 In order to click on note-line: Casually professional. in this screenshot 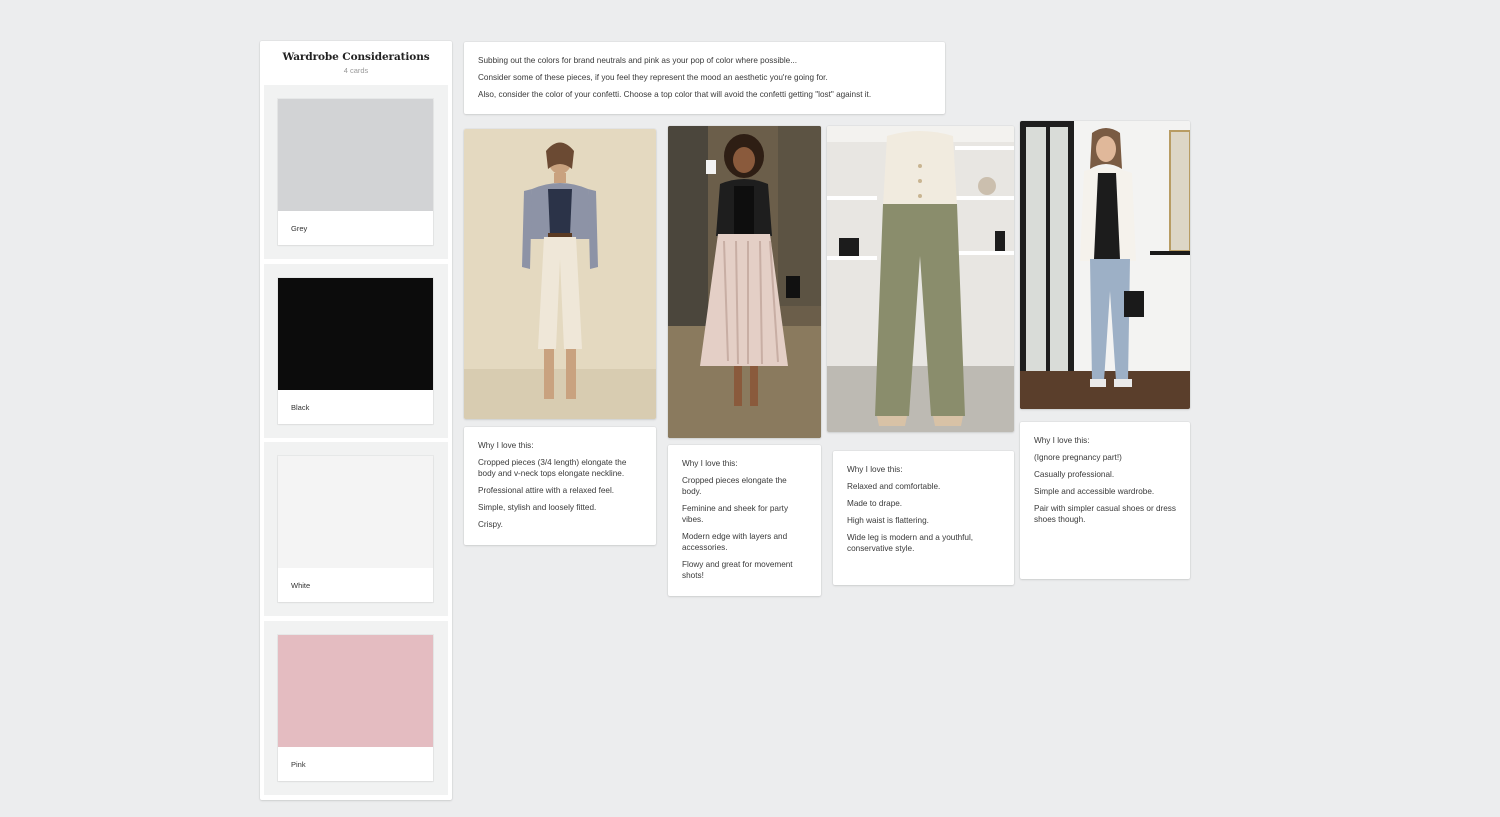, I will do `click(1074, 474)`.